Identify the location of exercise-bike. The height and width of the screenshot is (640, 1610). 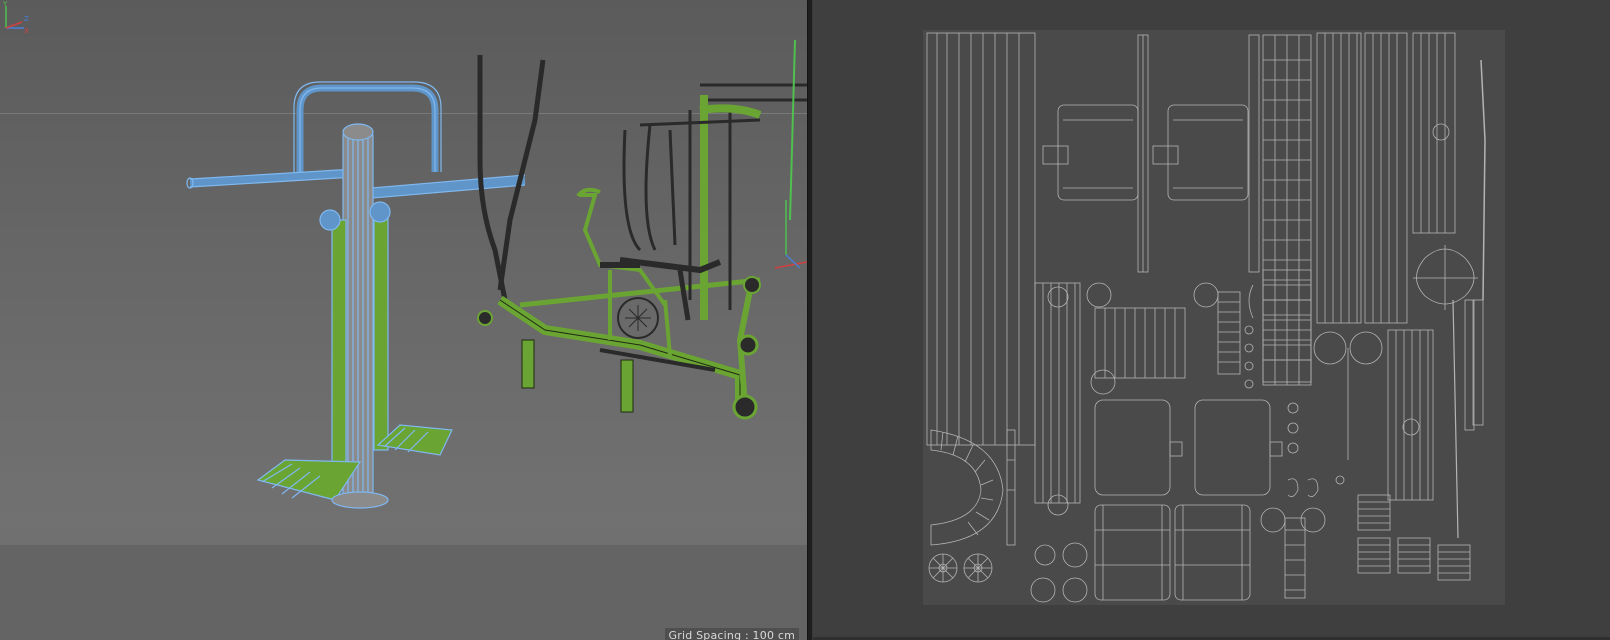
(624, 271).